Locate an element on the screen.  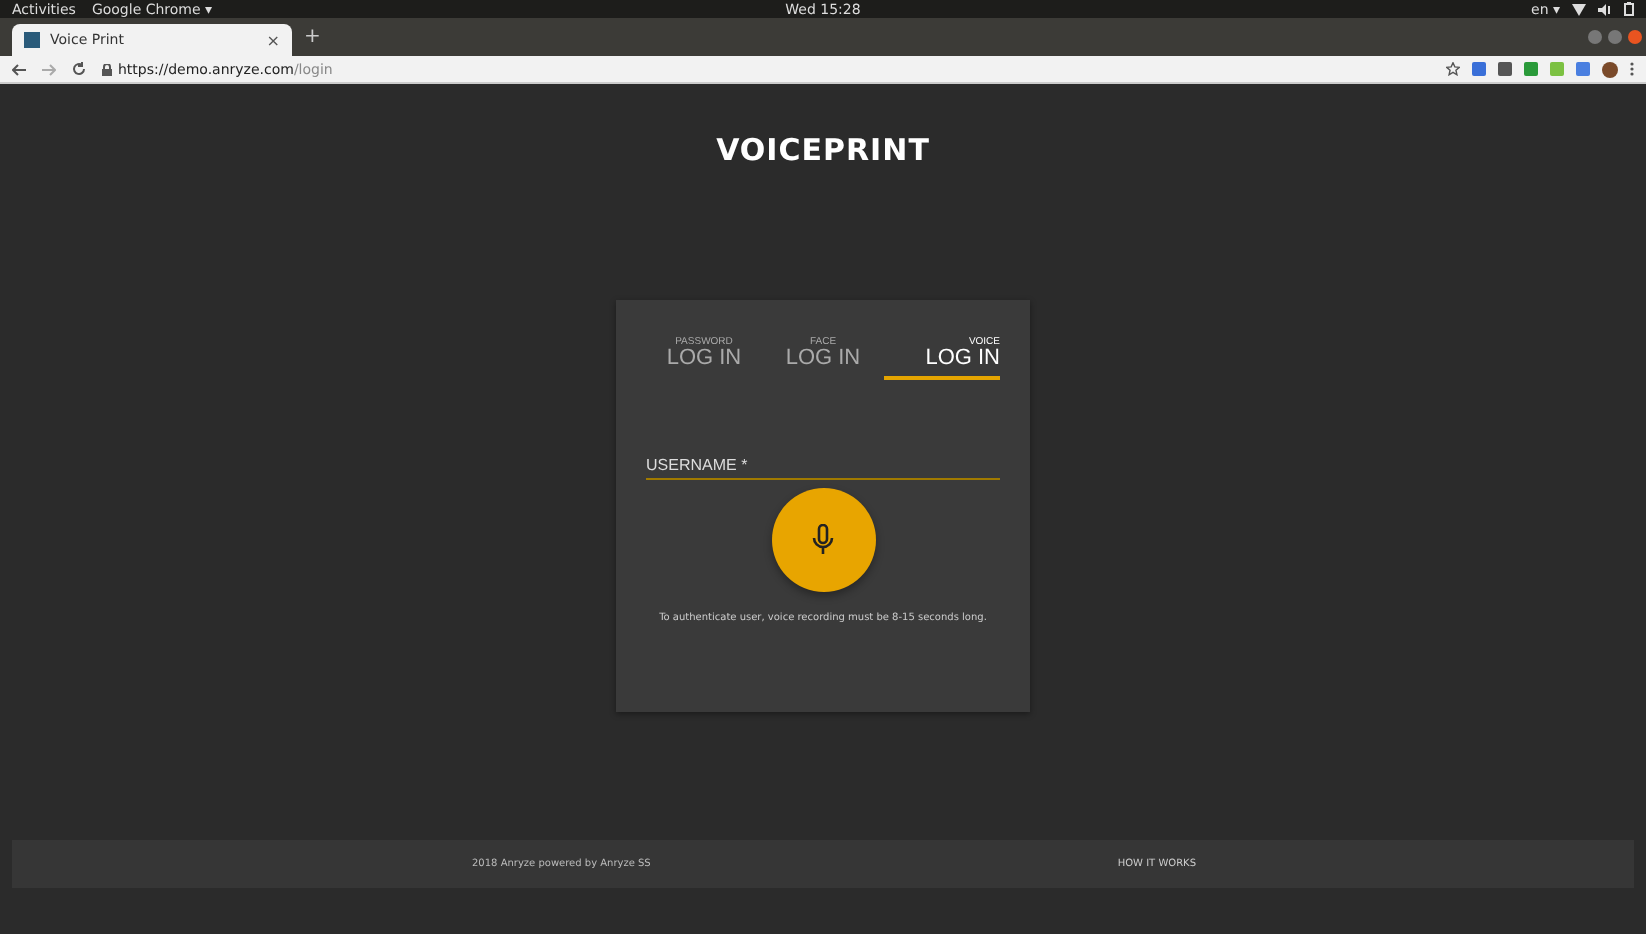
record-button is located at coordinates (823, 540).